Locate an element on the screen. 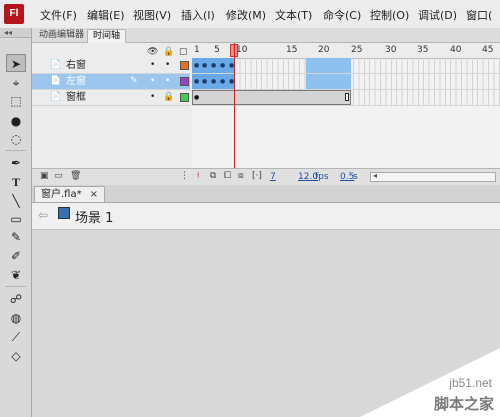 The image size is (500, 417). tab-motion-editor: 动画编辑器 is located at coordinates (61, 35).